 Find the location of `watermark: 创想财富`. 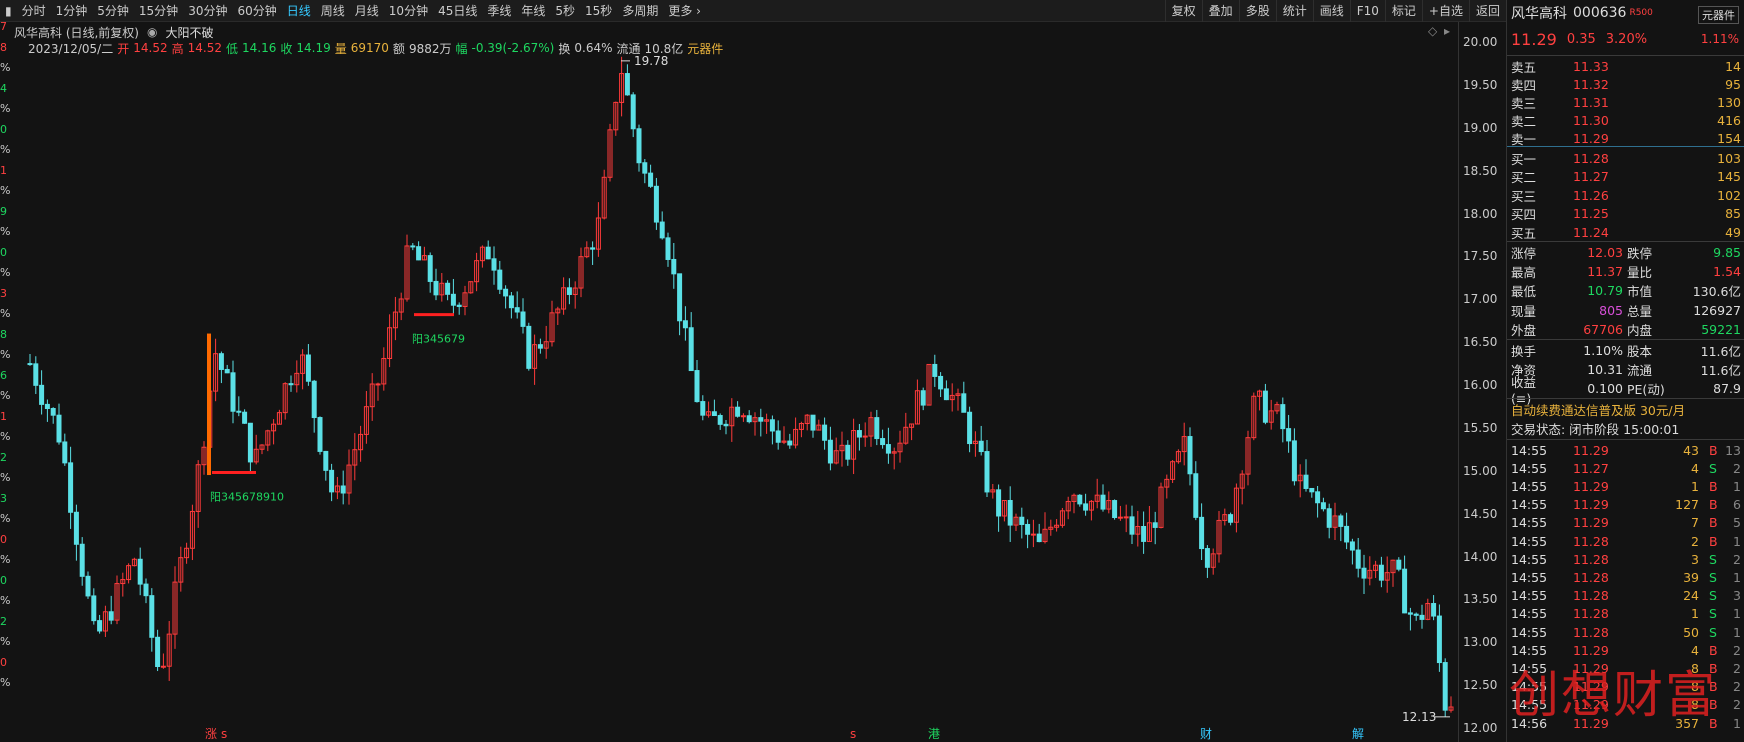

watermark: 创想财富 is located at coordinates (1613, 695).